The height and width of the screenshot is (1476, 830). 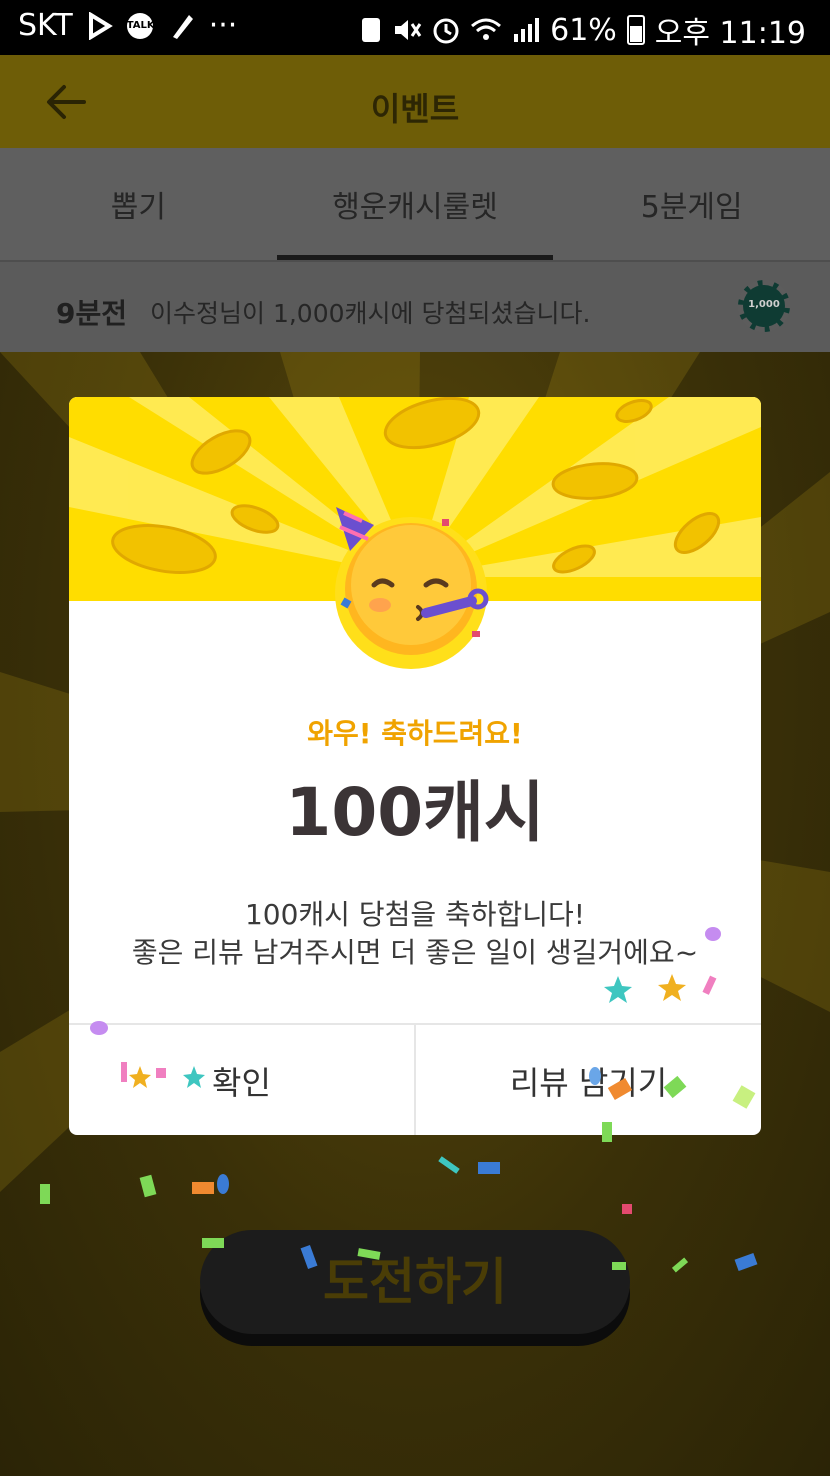 I want to click on prize-amount: 100캐시, so click(x=415, y=812).